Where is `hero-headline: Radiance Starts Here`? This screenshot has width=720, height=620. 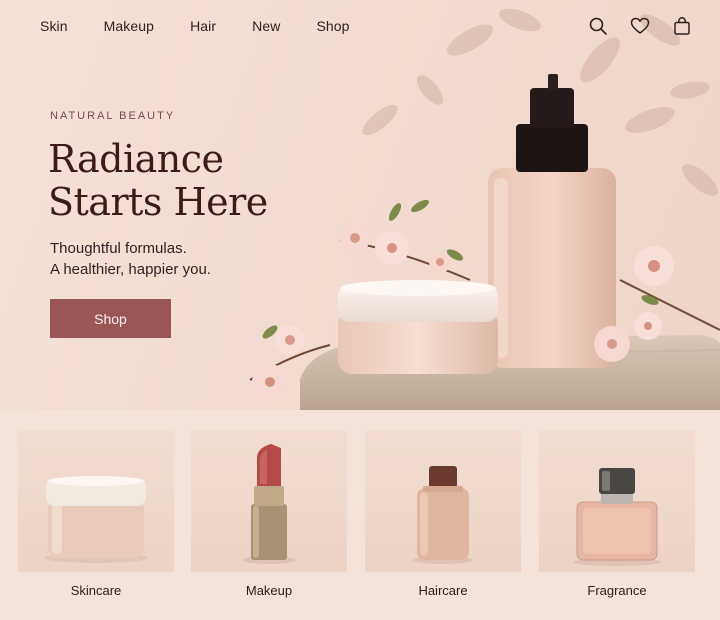 hero-headline: Radiance Starts Here is located at coordinates (198, 181).